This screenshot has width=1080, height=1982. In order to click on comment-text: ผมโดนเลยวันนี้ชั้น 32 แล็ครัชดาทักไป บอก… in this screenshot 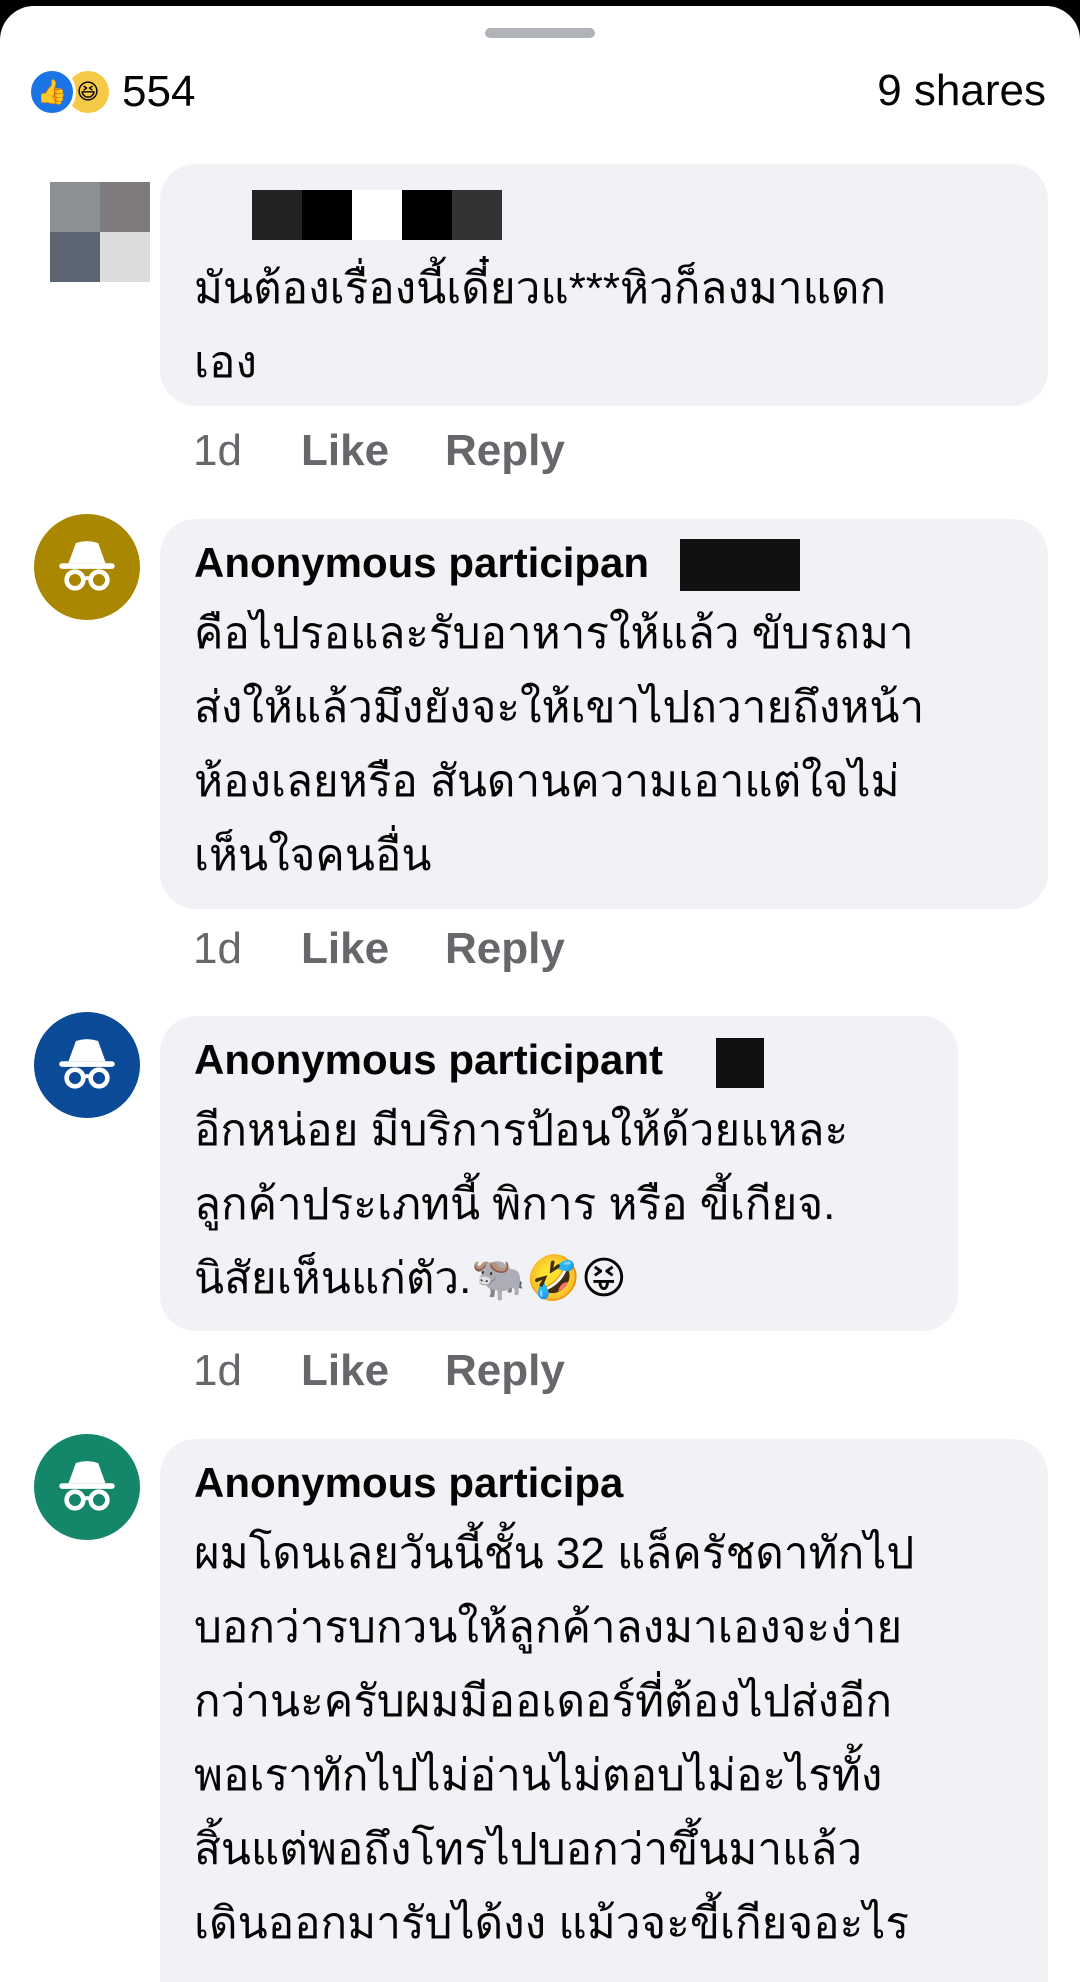, I will do `click(554, 1738)`.